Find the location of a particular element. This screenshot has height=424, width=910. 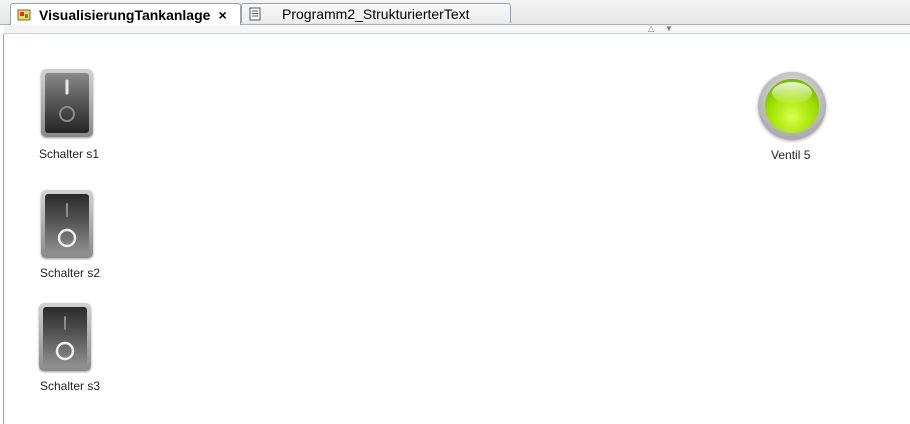

visualization-icon is located at coordinates (24, 14).